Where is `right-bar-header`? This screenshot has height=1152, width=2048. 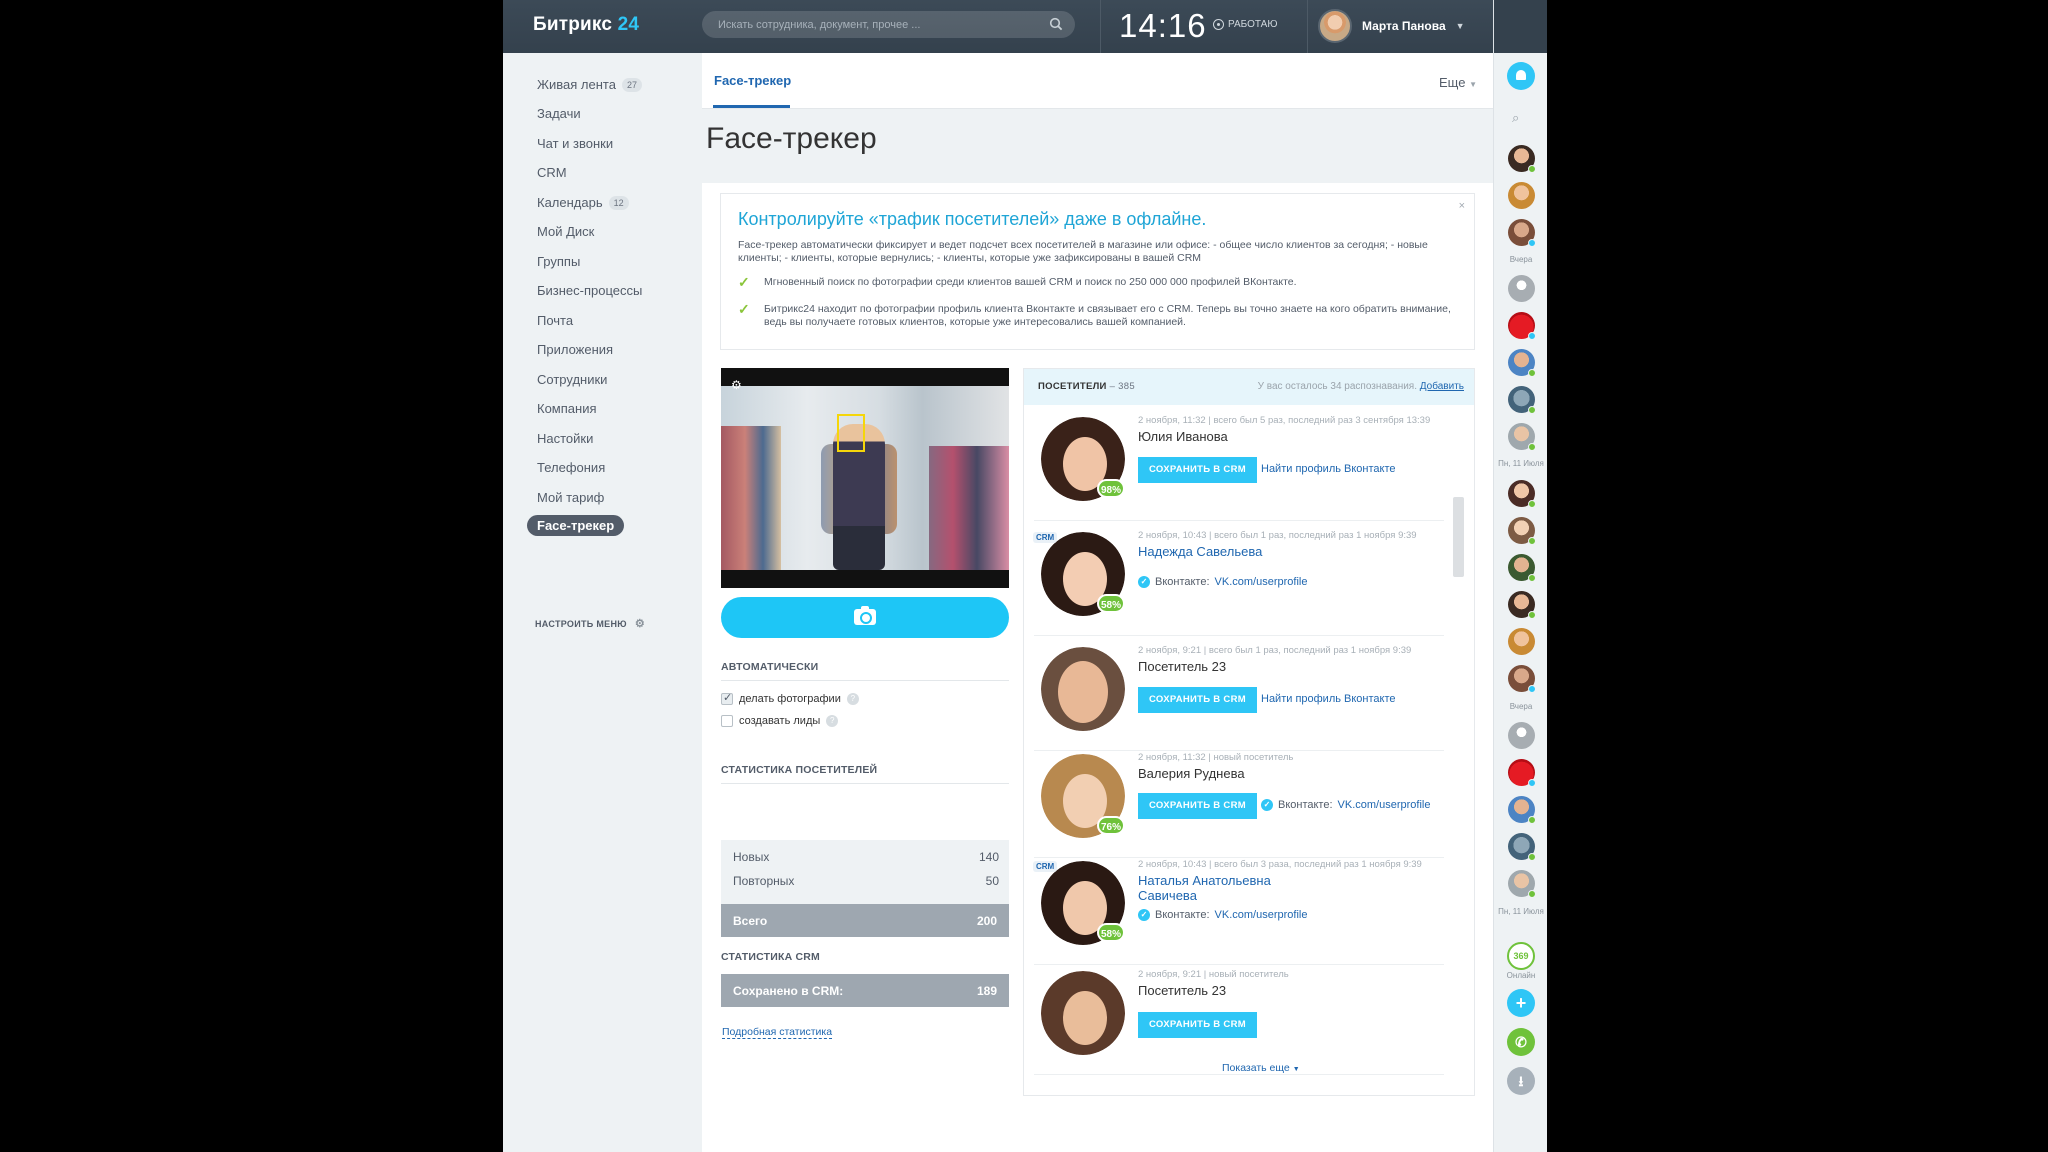 right-bar-header is located at coordinates (1520, 26).